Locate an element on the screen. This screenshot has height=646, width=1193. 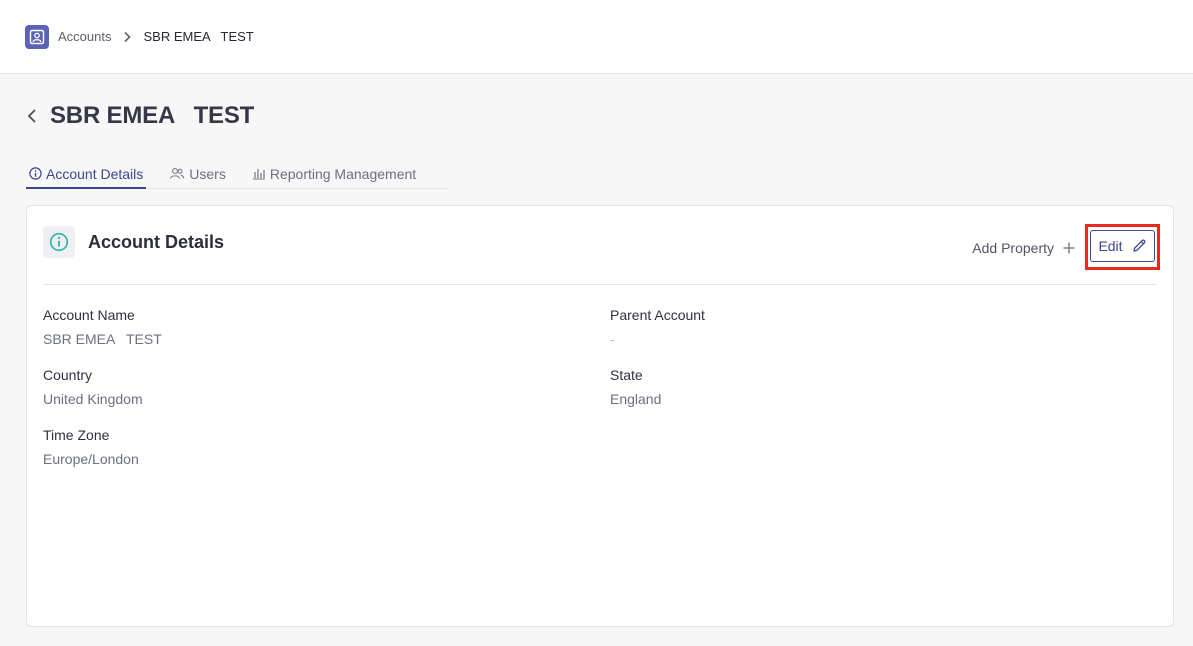
info-circle-icon is located at coordinates (59, 242).